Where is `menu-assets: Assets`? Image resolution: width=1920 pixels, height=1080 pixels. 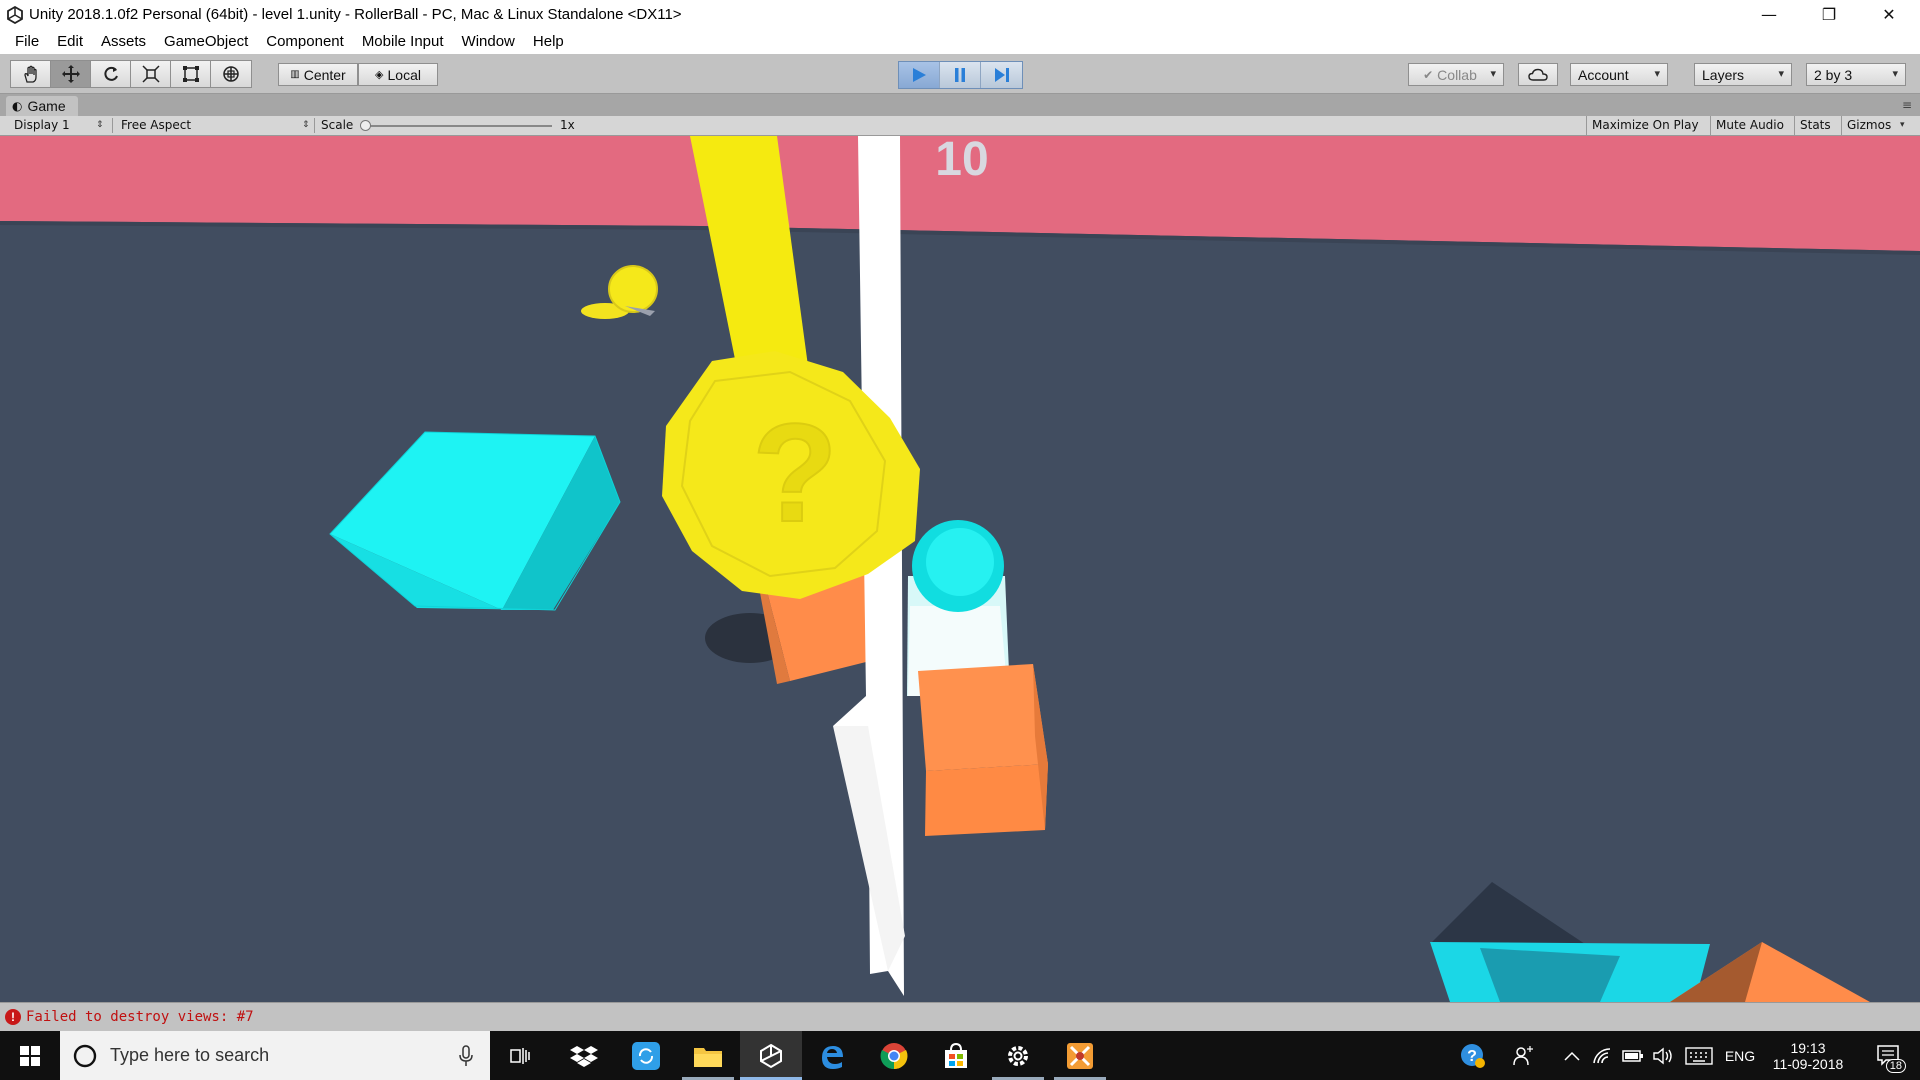
menu-assets: Assets is located at coordinates (123, 41).